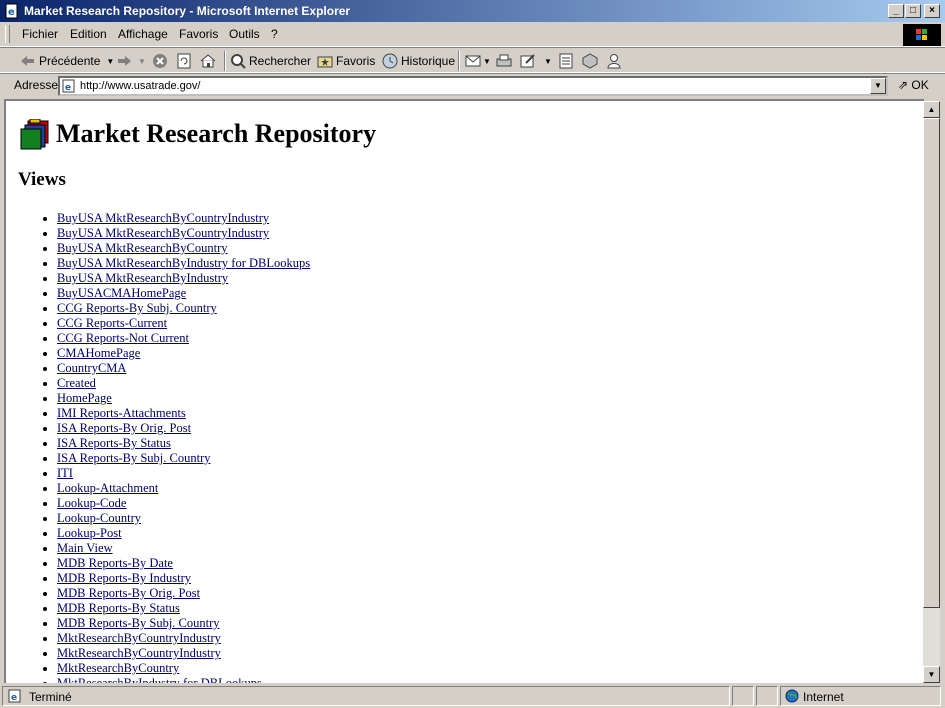 The width and height of the screenshot is (945, 708). I want to click on view-list-item: BuyUSA MktResearchByCountry, so click(183, 248).